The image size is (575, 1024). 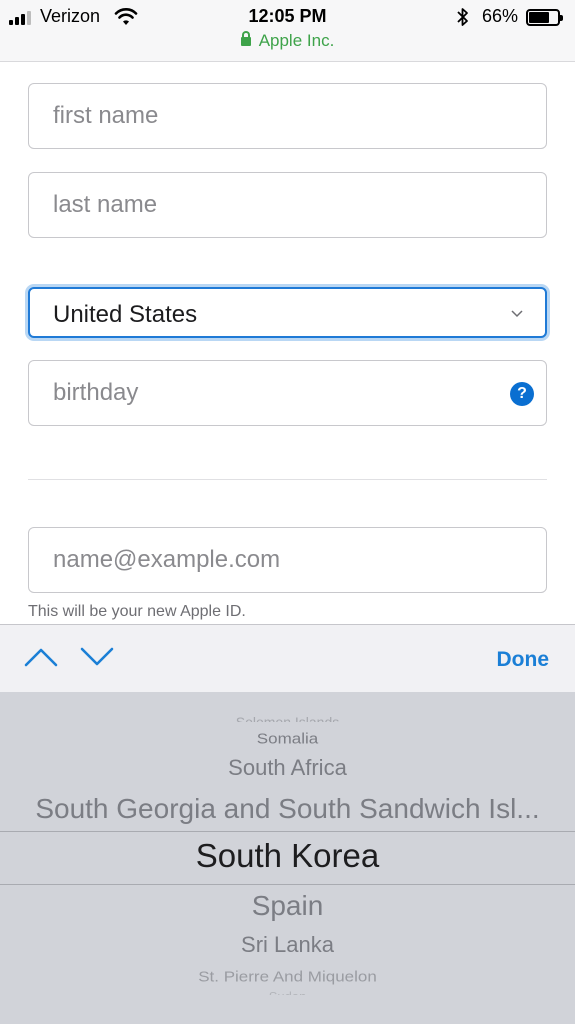 I want to click on last-name-field, so click(x=287, y=205).